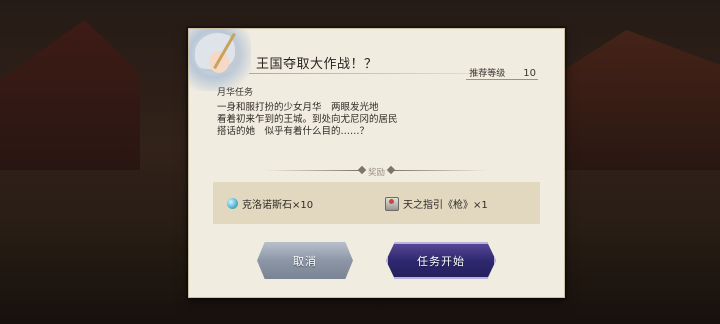 This screenshot has height=324, width=720. I want to click on start-quest-button-label: 任务开始, so click(441, 261).